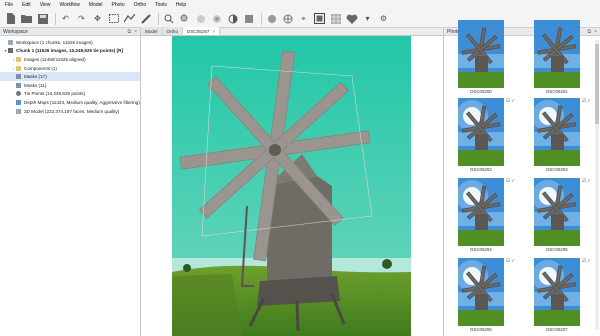 The width and height of the screenshot is (600, 336). I want to click on open-icon, so click(26, 18).